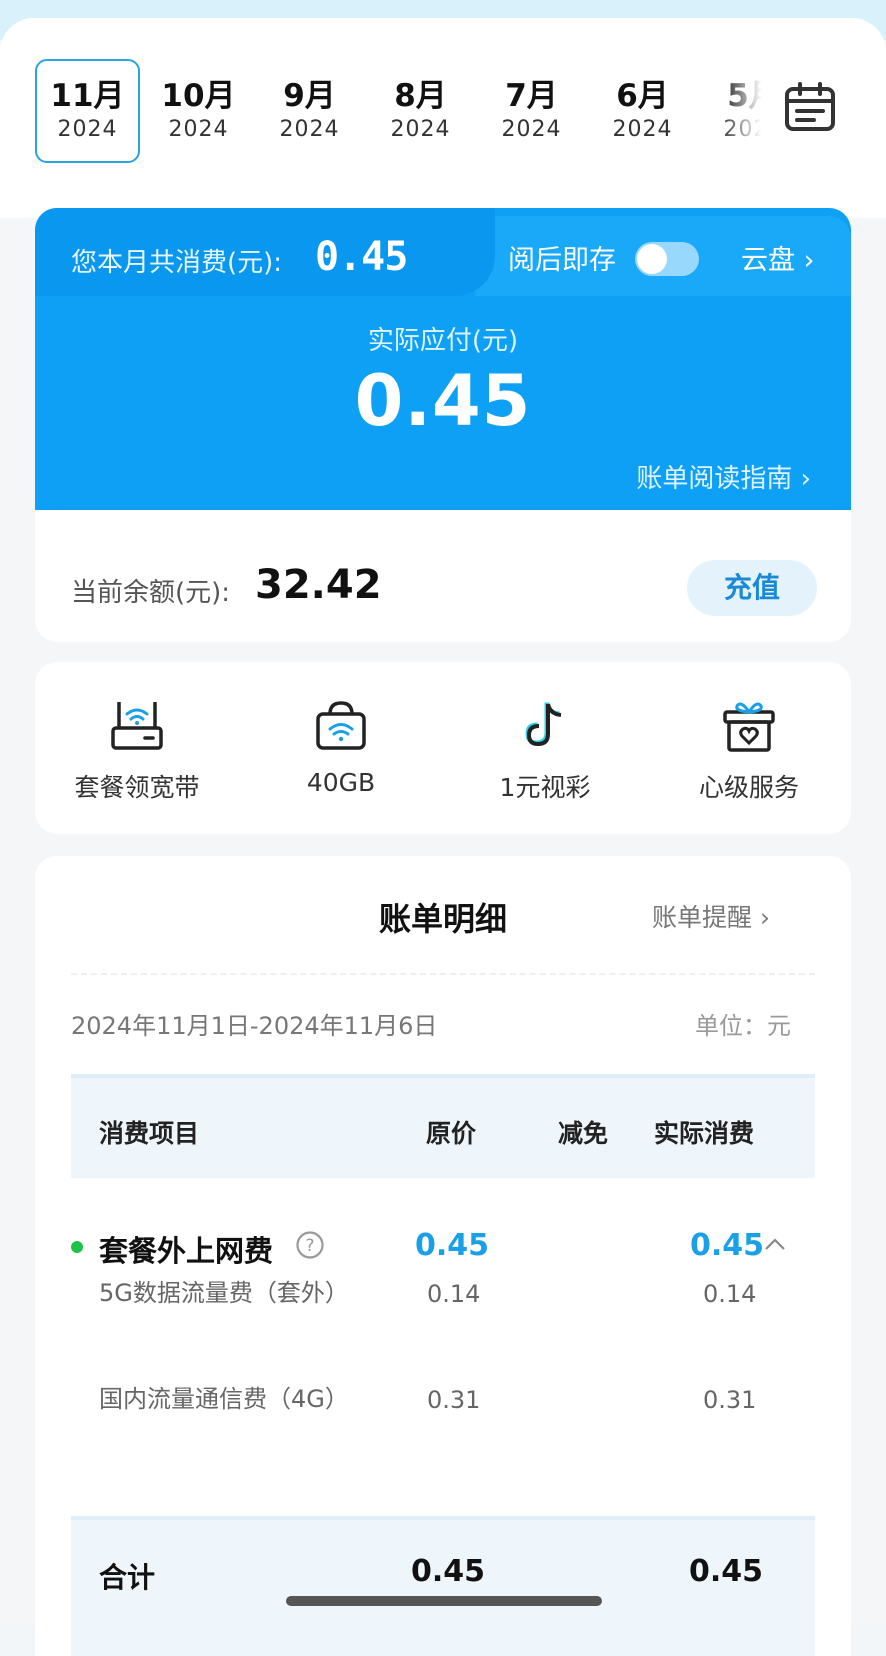  I want to click on sub-item-name: 5G数据流量费（套外）, so click(224, 1293).